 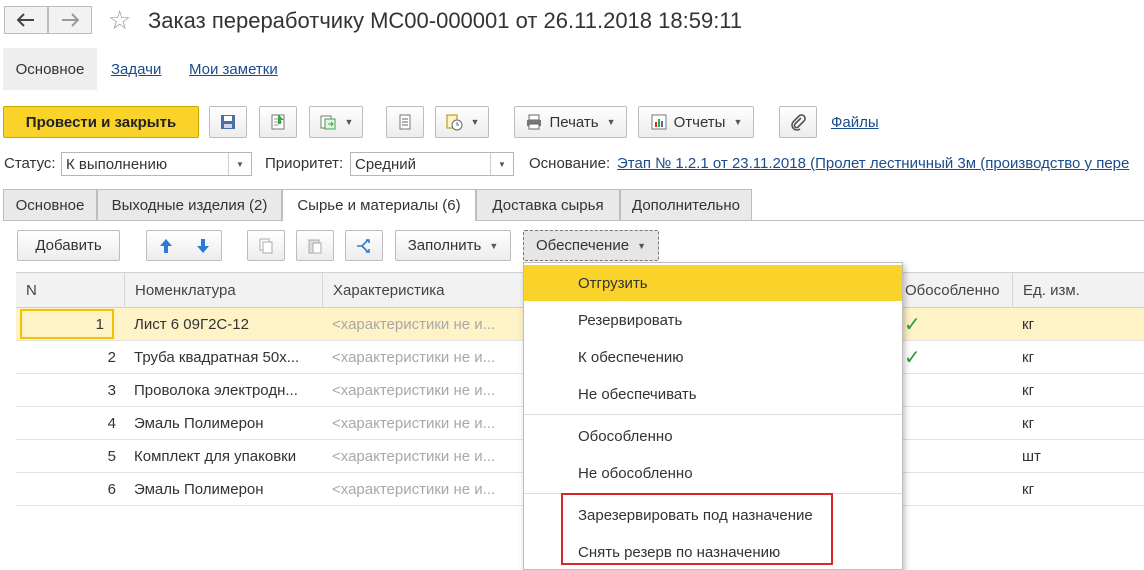 I want to click on column-unit: Ед. изм., so click(x=1078, y=290).